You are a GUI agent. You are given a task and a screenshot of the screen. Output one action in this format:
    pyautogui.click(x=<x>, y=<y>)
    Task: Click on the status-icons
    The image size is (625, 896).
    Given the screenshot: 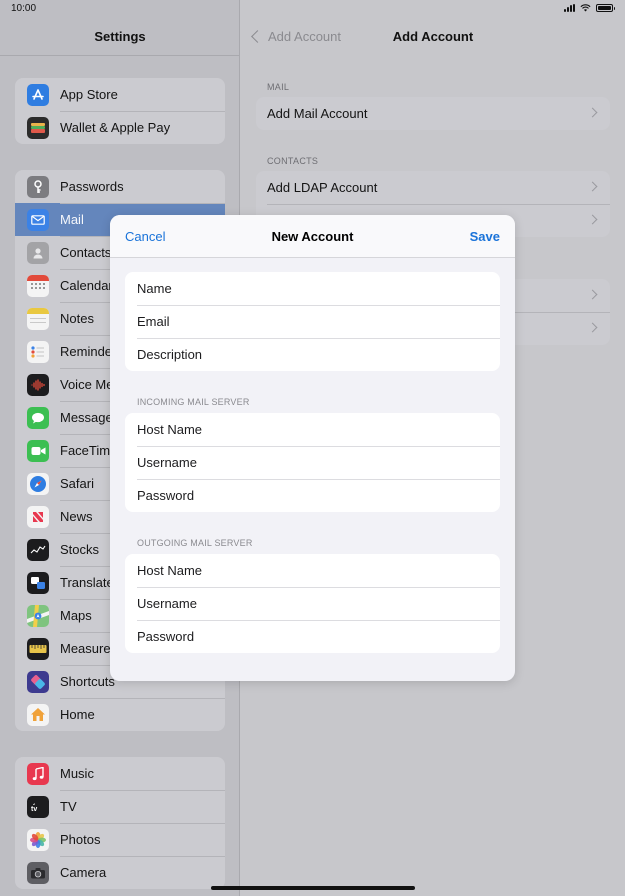 What is the action you would take?
    pyautogui.click(x=589, y=8)
    